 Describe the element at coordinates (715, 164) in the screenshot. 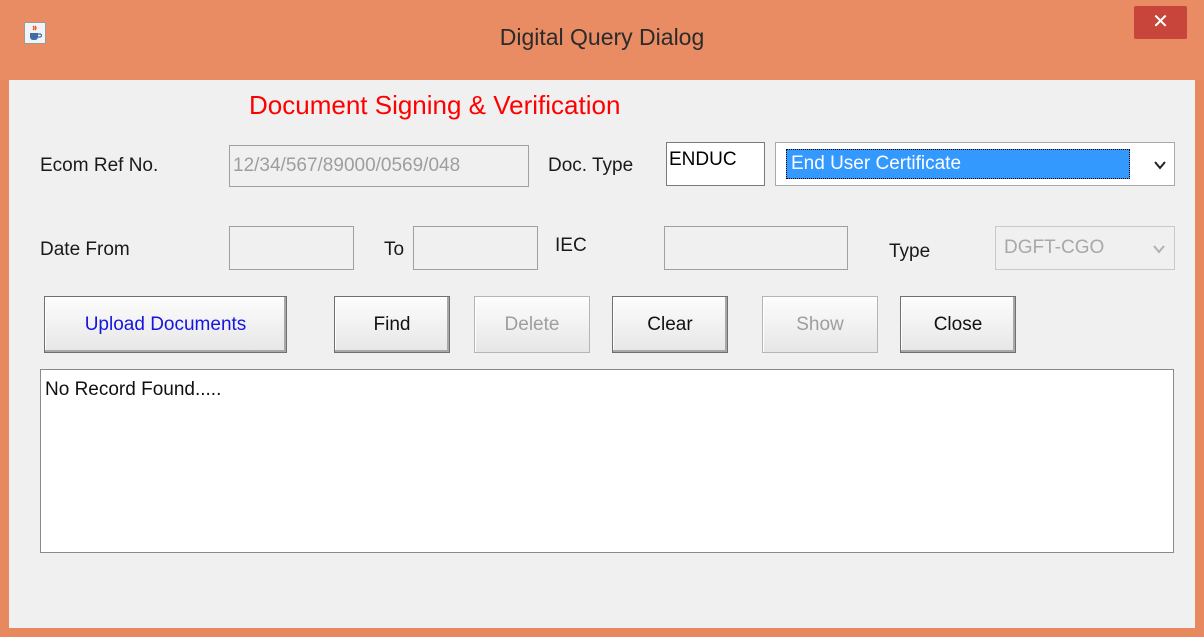

I see `doc-type-code-field: ENDUC` at that location.